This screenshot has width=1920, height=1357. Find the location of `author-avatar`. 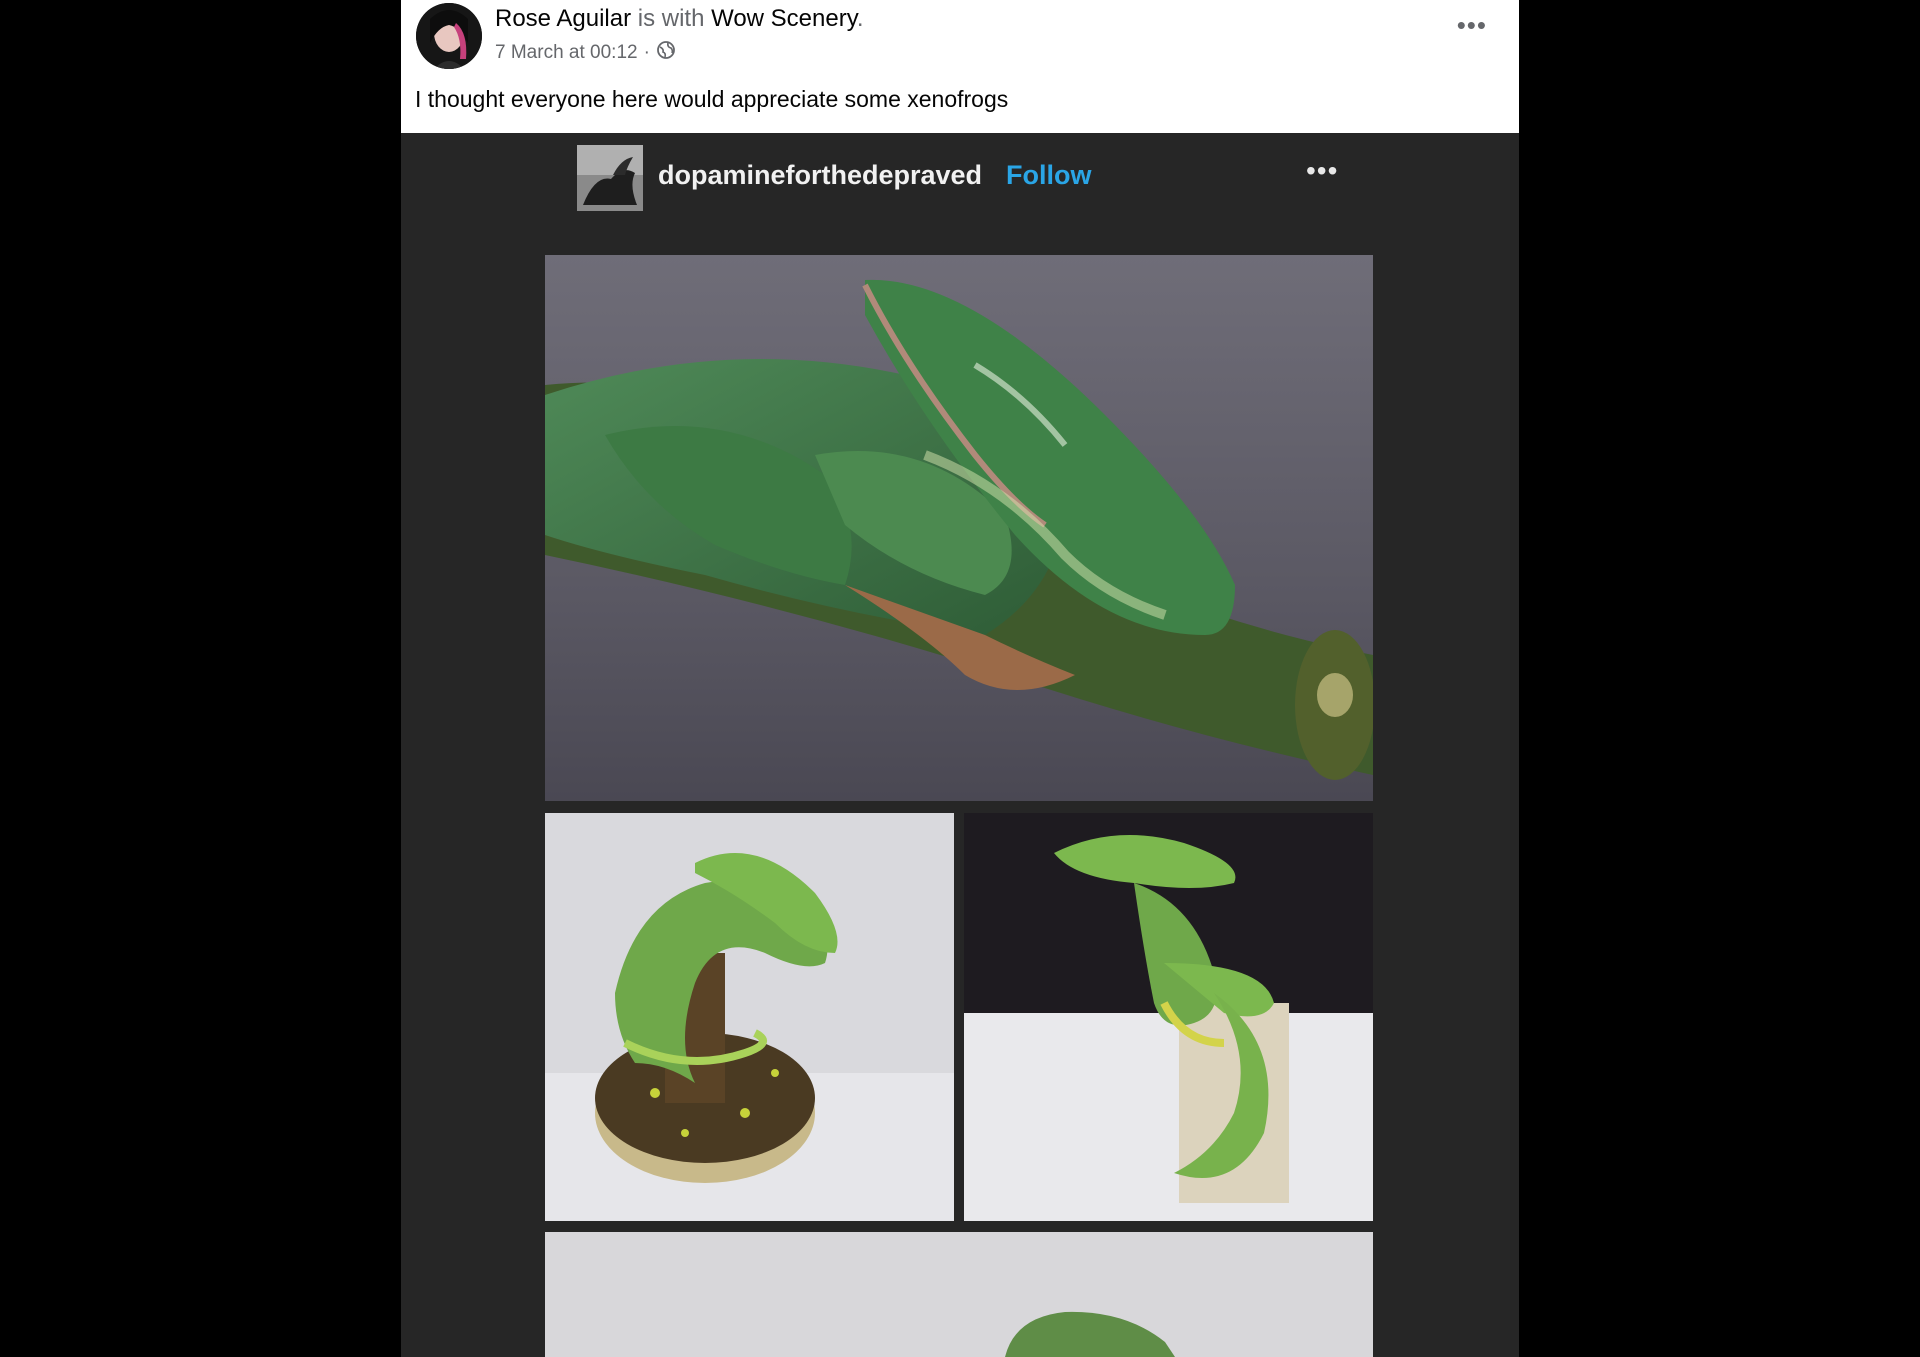

author-avatar is located at coordinates (449, 36).